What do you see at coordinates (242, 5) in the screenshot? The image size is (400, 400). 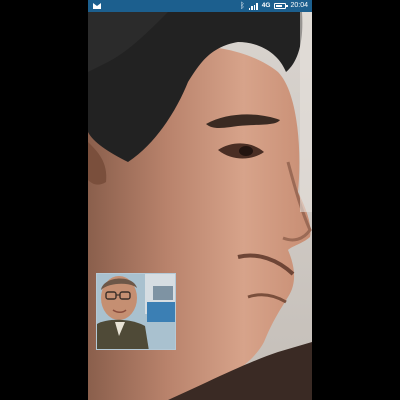 I see `bluetooth-icon: ᛒ` at bounding box center [242, 5].